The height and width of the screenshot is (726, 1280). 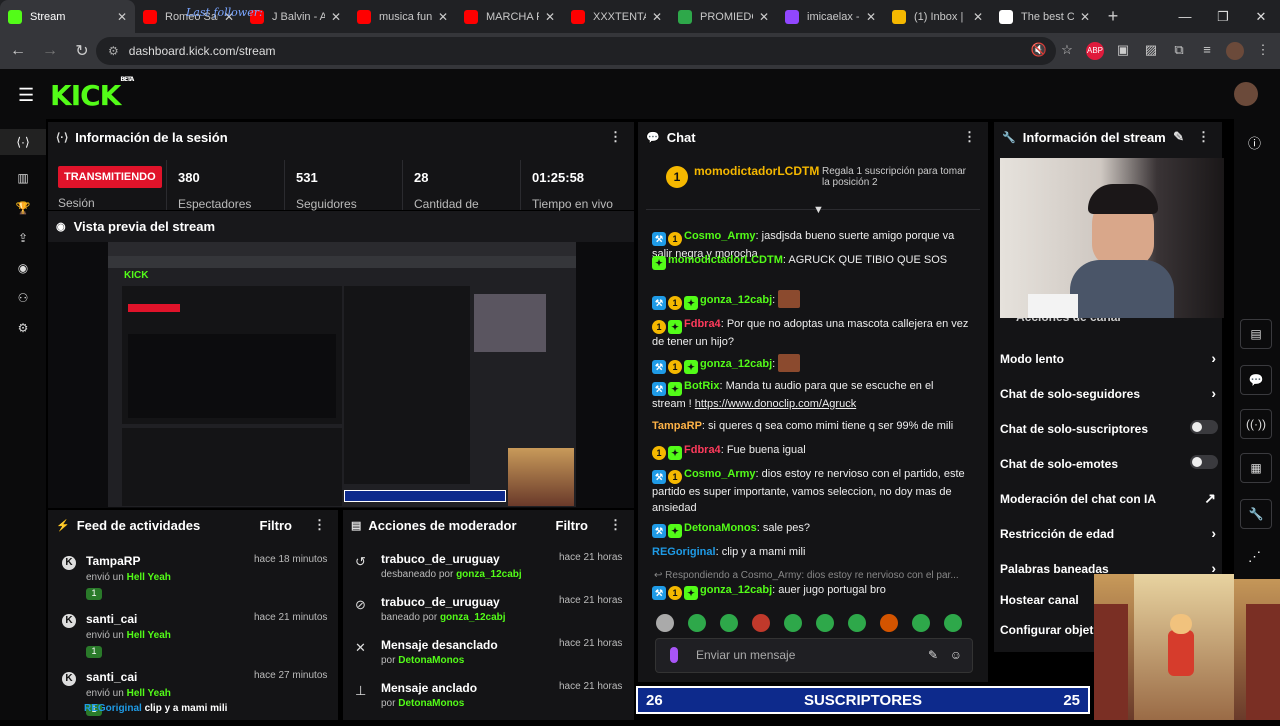 I want to click on upload-nav-icon: ⇪, so click(x=23, y=238).